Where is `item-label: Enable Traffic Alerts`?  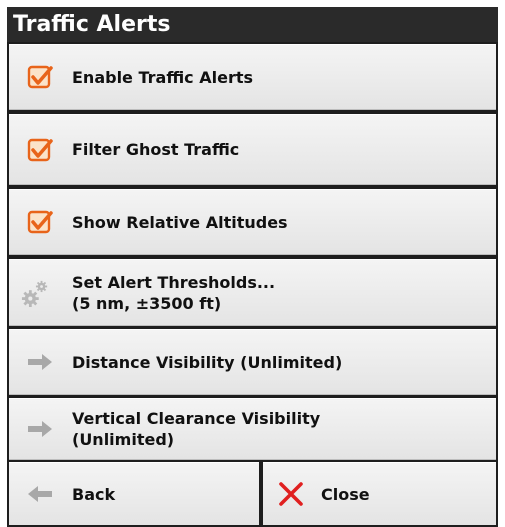 item-label: Enable Traffic Alerts is located at coordinates (162, 77).